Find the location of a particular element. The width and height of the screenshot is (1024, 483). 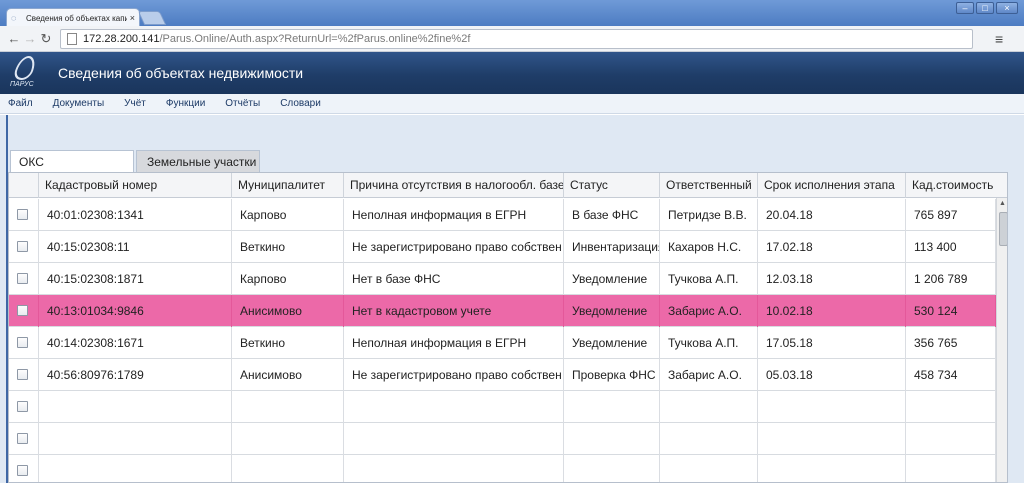

menu-item-documents: Документы is located at coordinates (79, 103).